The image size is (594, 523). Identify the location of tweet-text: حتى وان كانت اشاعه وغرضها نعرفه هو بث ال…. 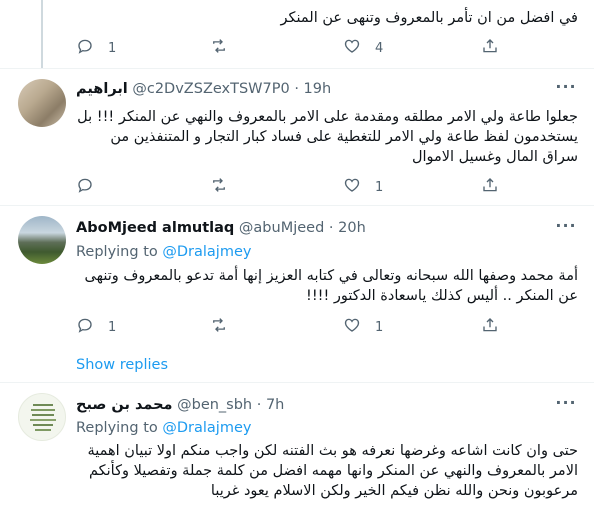
(332, 471).